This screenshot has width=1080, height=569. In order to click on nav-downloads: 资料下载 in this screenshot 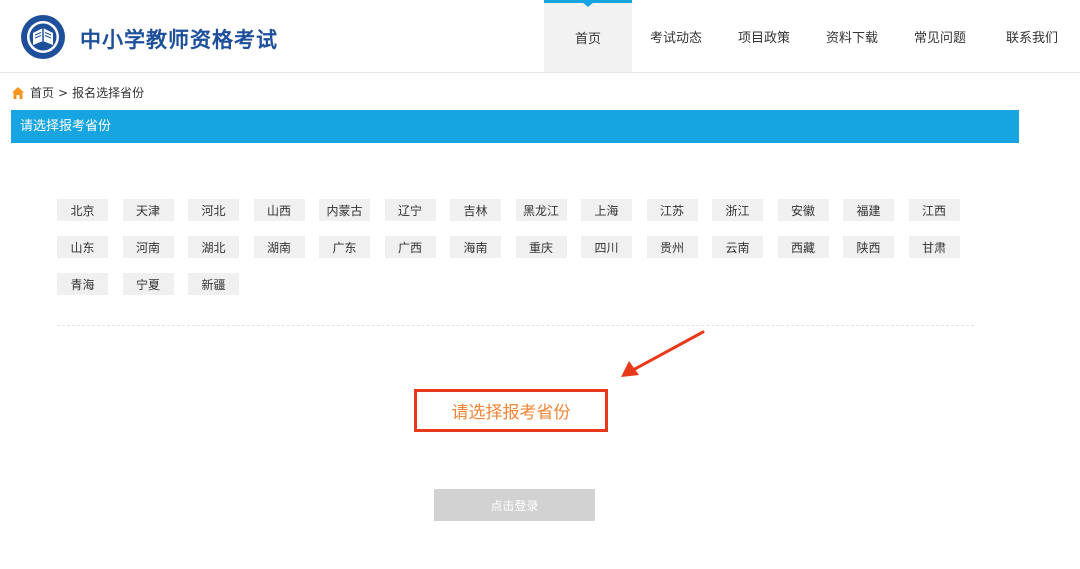, I will do `click(852, 36)`.